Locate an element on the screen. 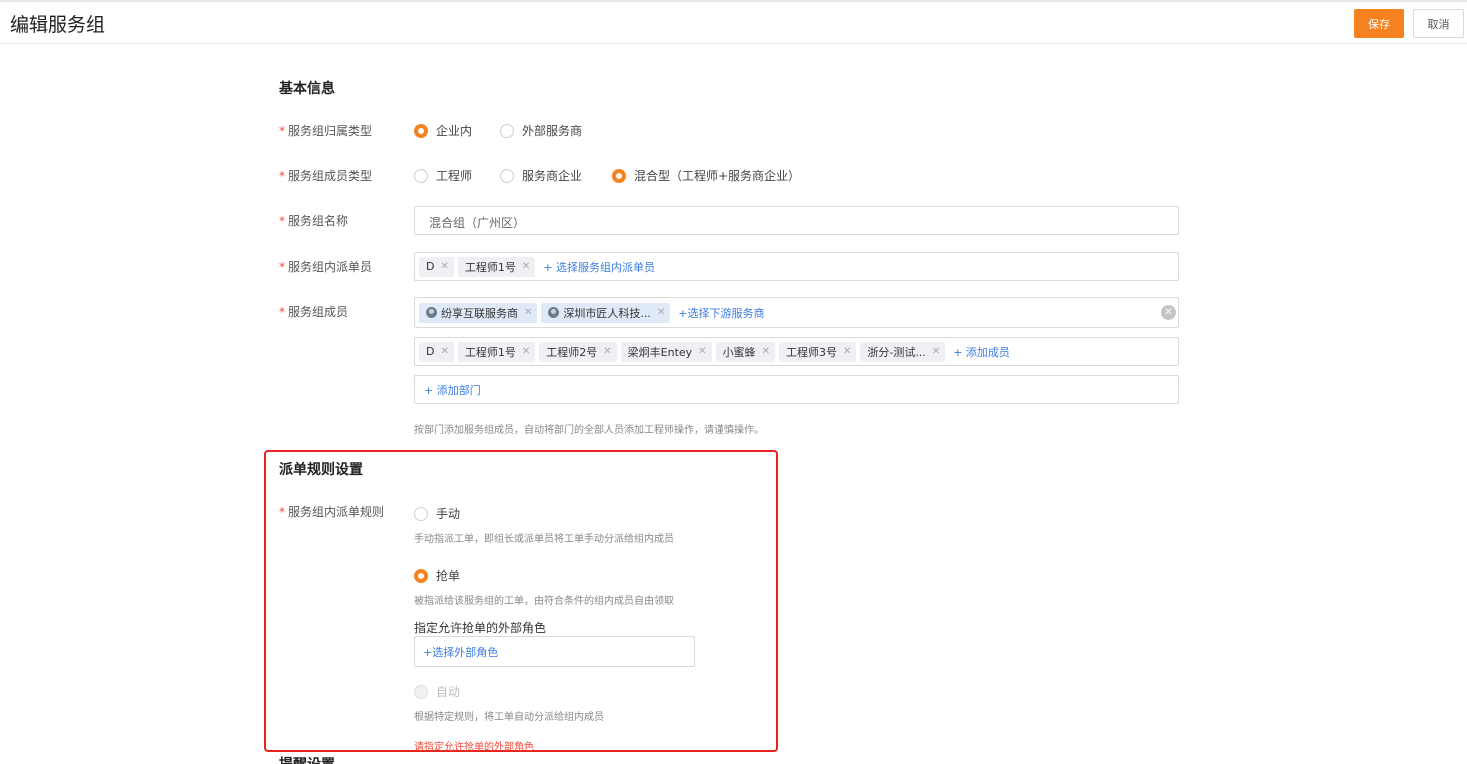  clear-icon: ✕ is located at coordinates (1168, 312).